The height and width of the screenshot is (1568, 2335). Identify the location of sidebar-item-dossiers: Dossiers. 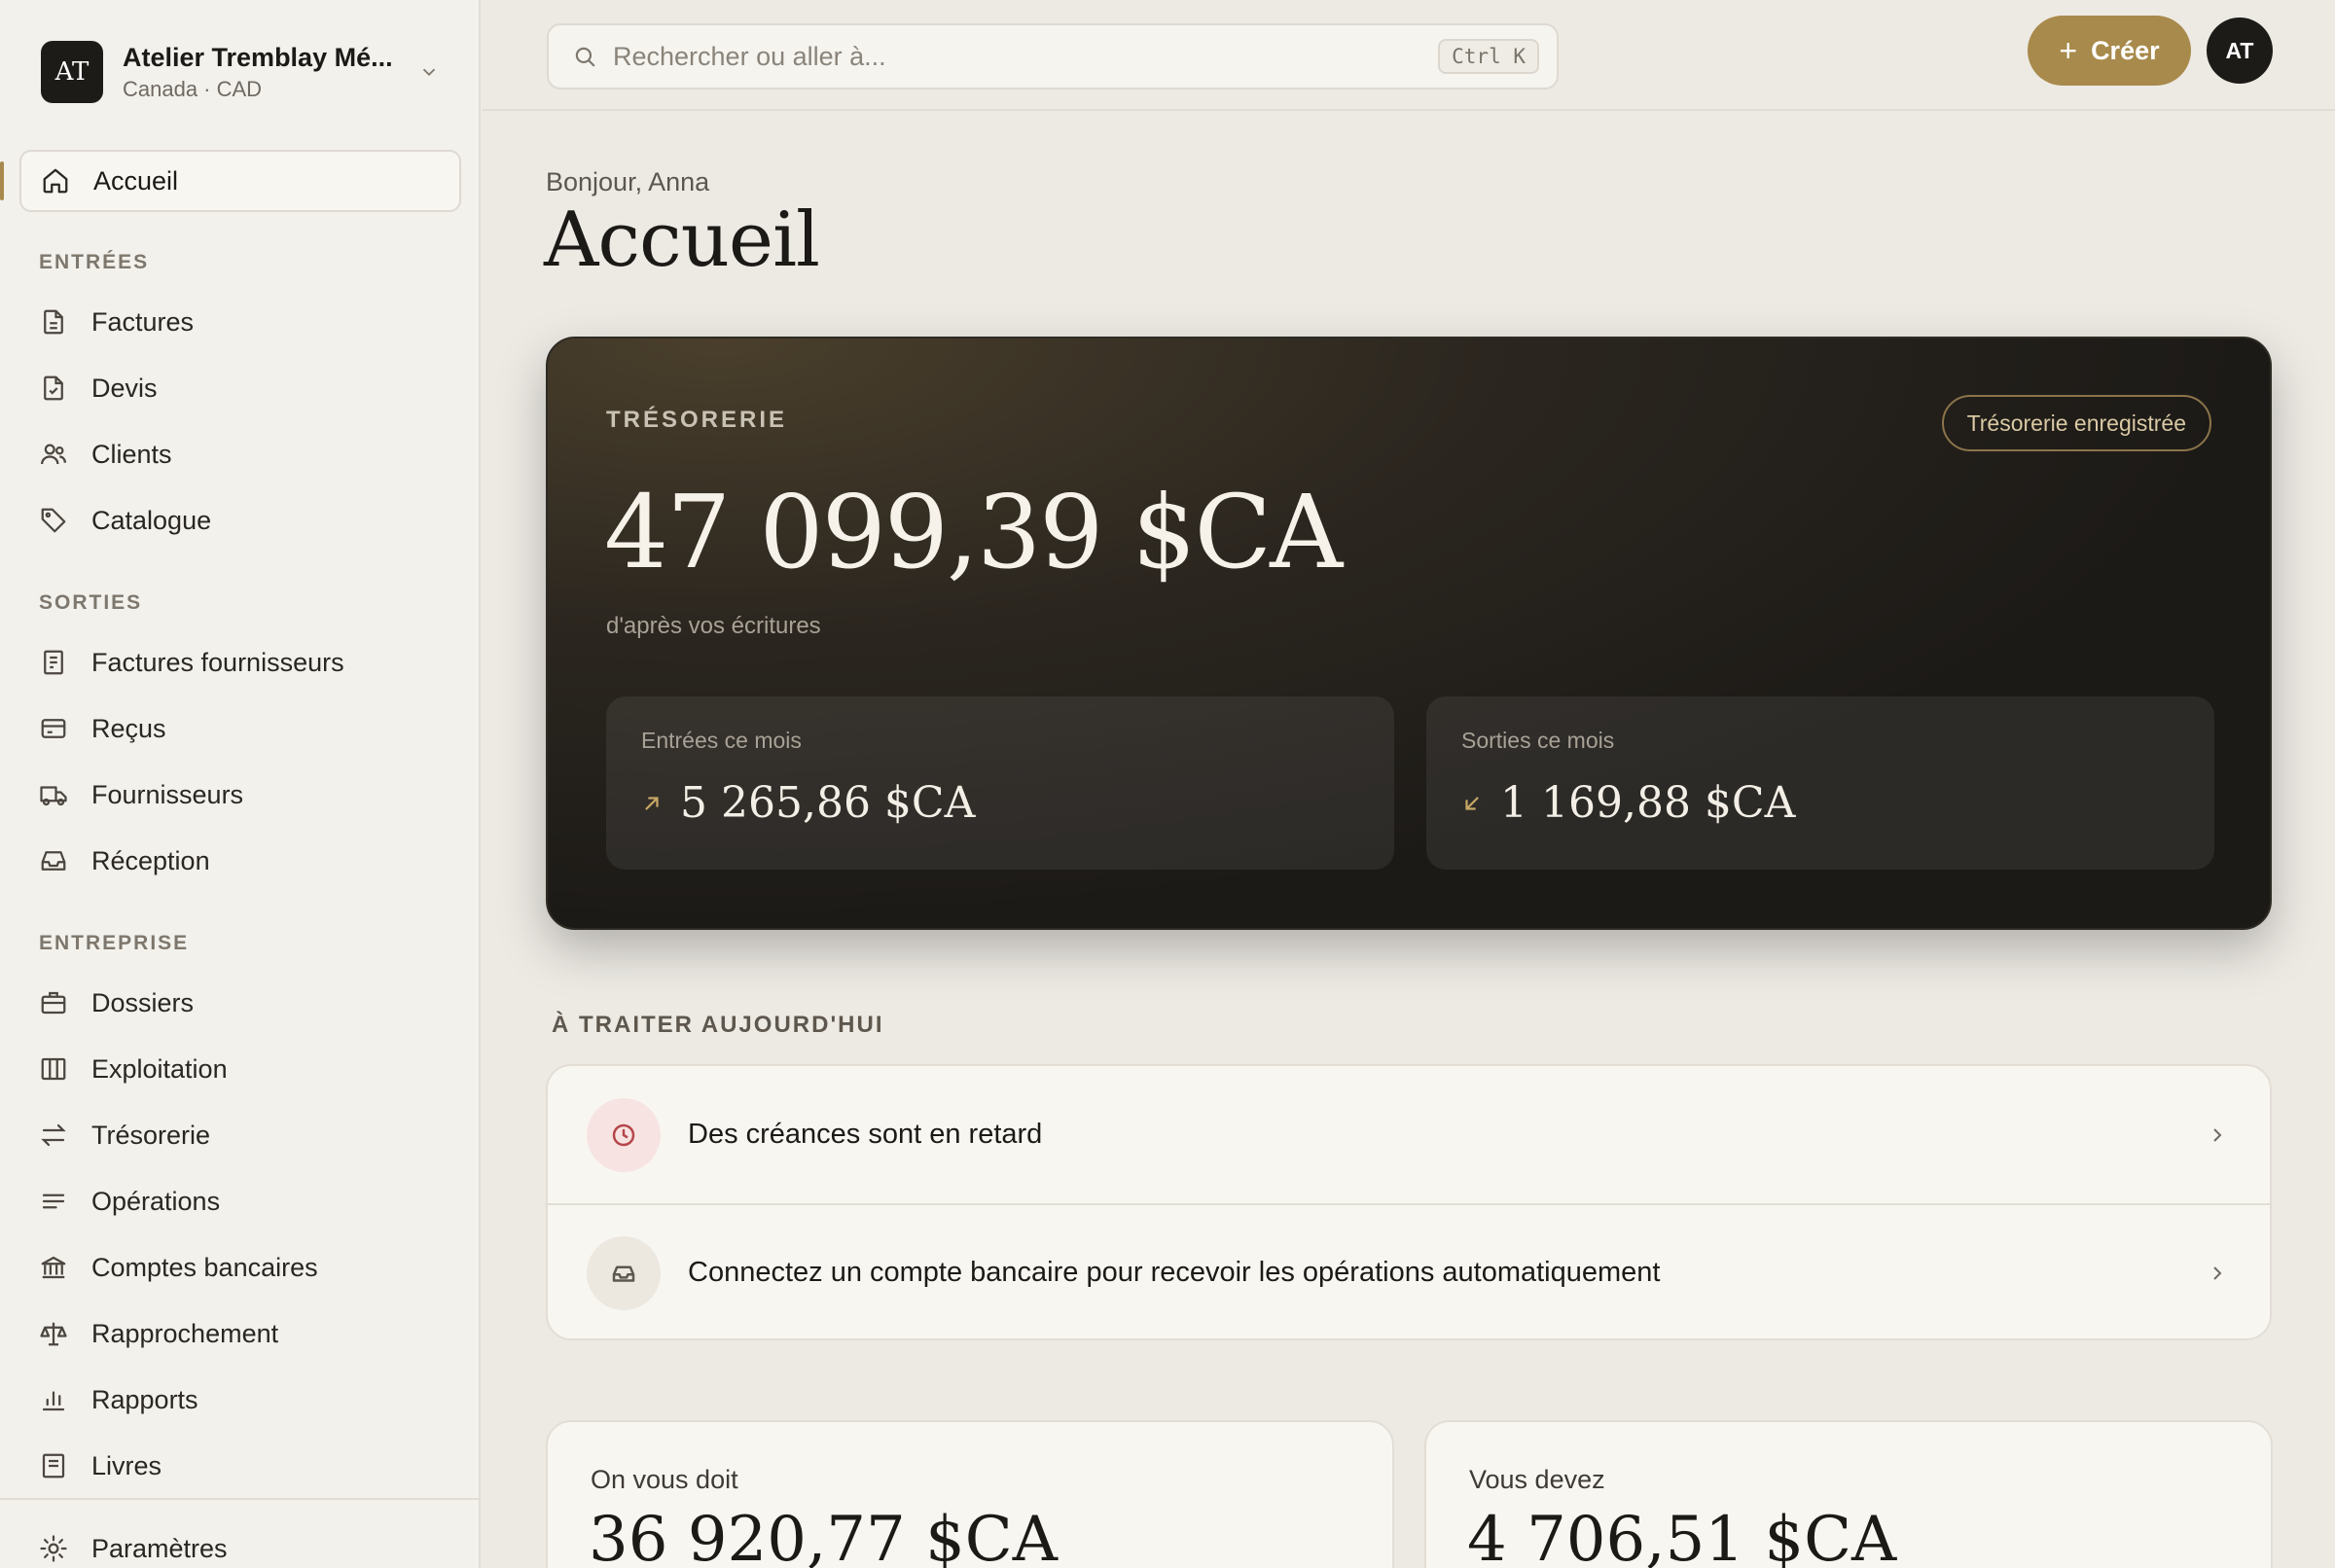
(116, 1002).